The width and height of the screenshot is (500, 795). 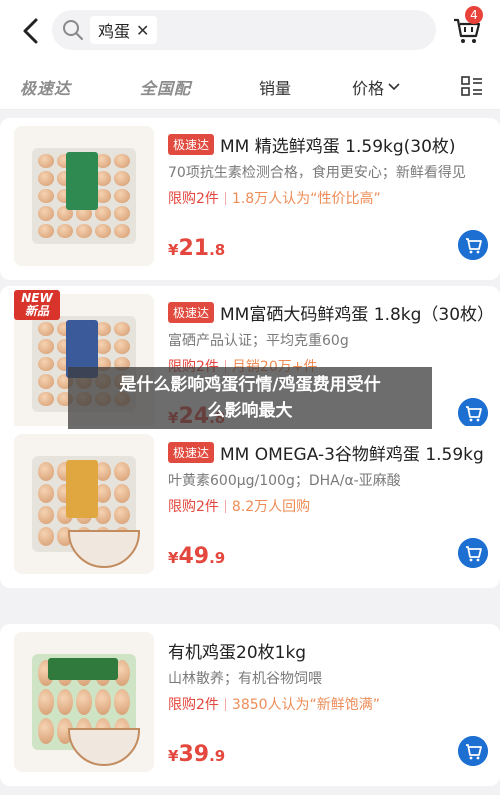 I want to click on layout-toggle-icon, so click(x=472, y=86).